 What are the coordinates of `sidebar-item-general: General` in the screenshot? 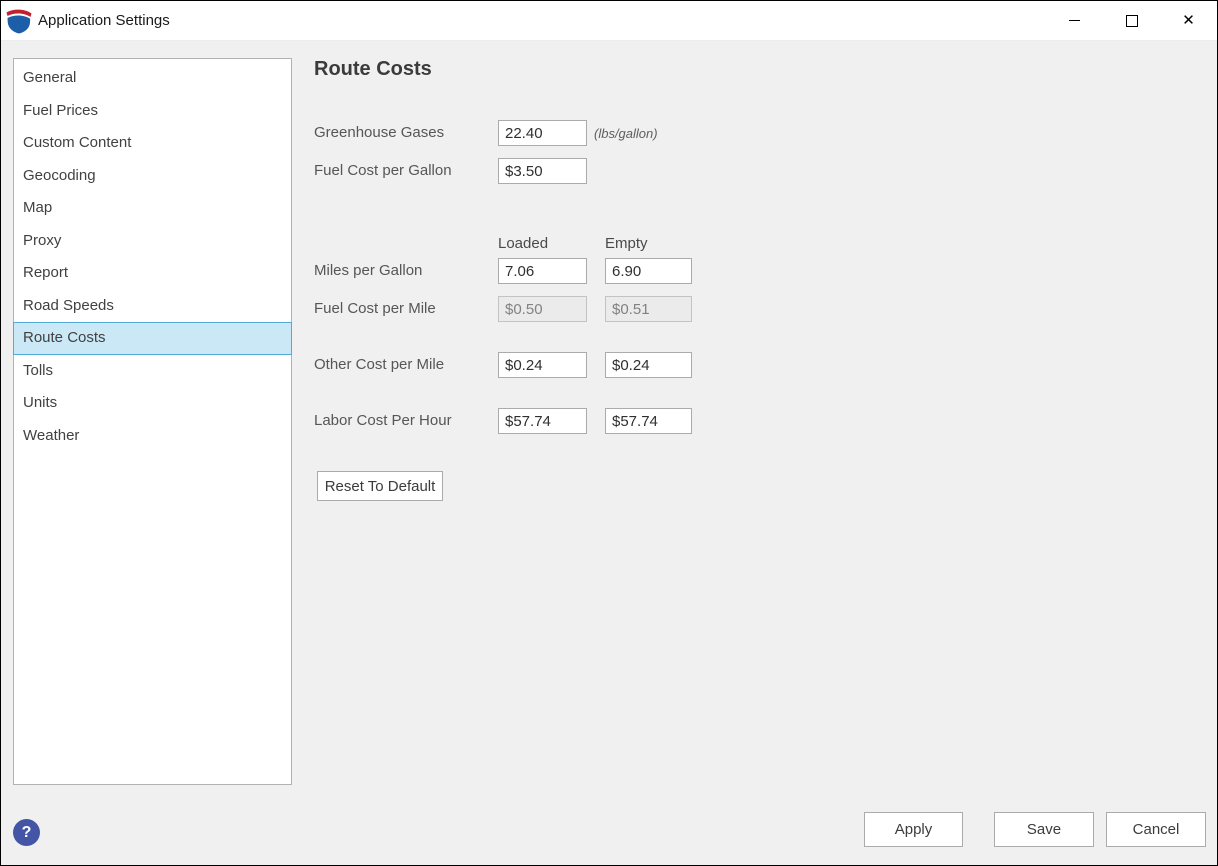 It's located at (152, 78).